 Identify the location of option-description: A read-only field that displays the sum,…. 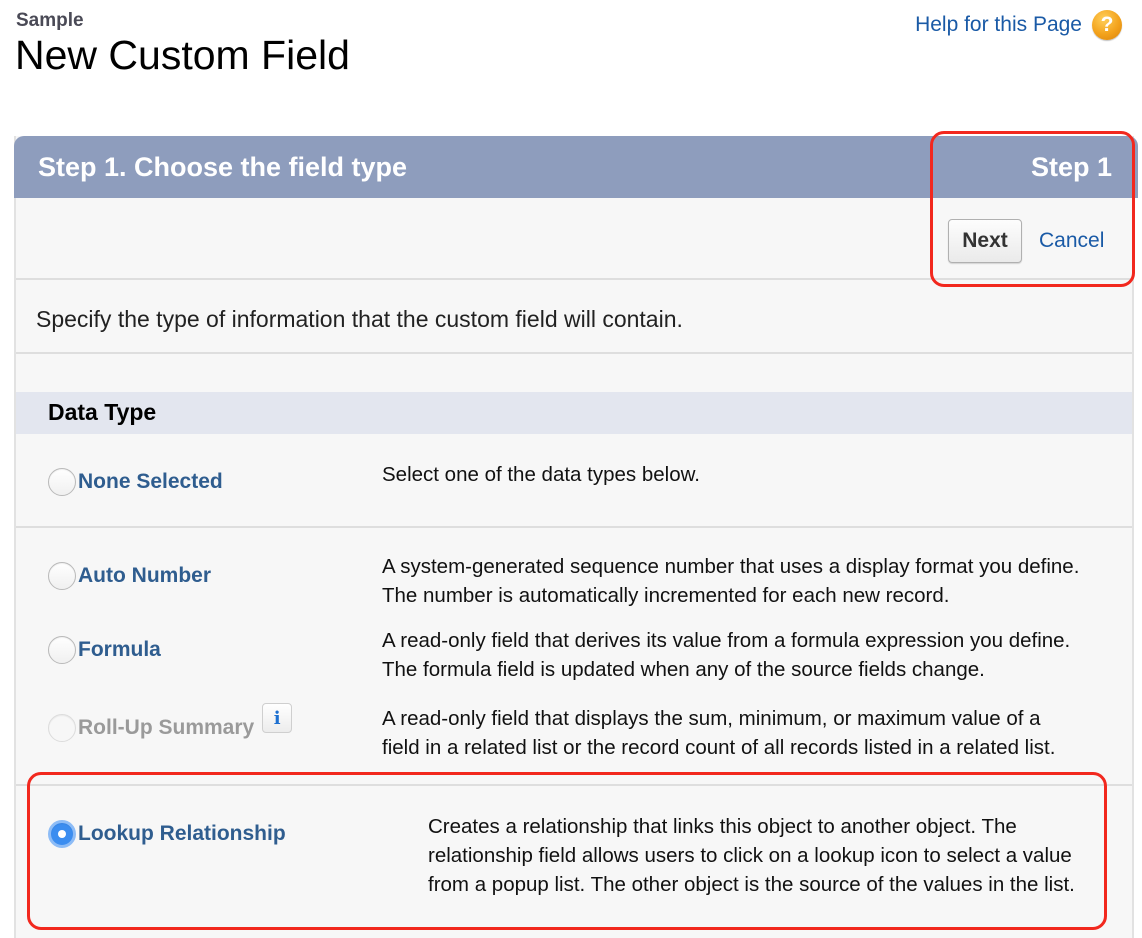
(719, 733).